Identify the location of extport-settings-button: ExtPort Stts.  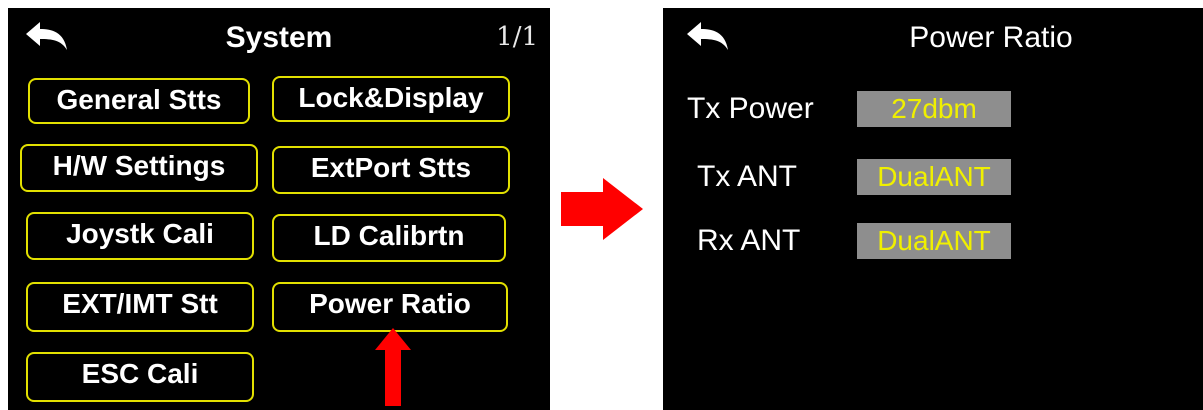
(391, 170).